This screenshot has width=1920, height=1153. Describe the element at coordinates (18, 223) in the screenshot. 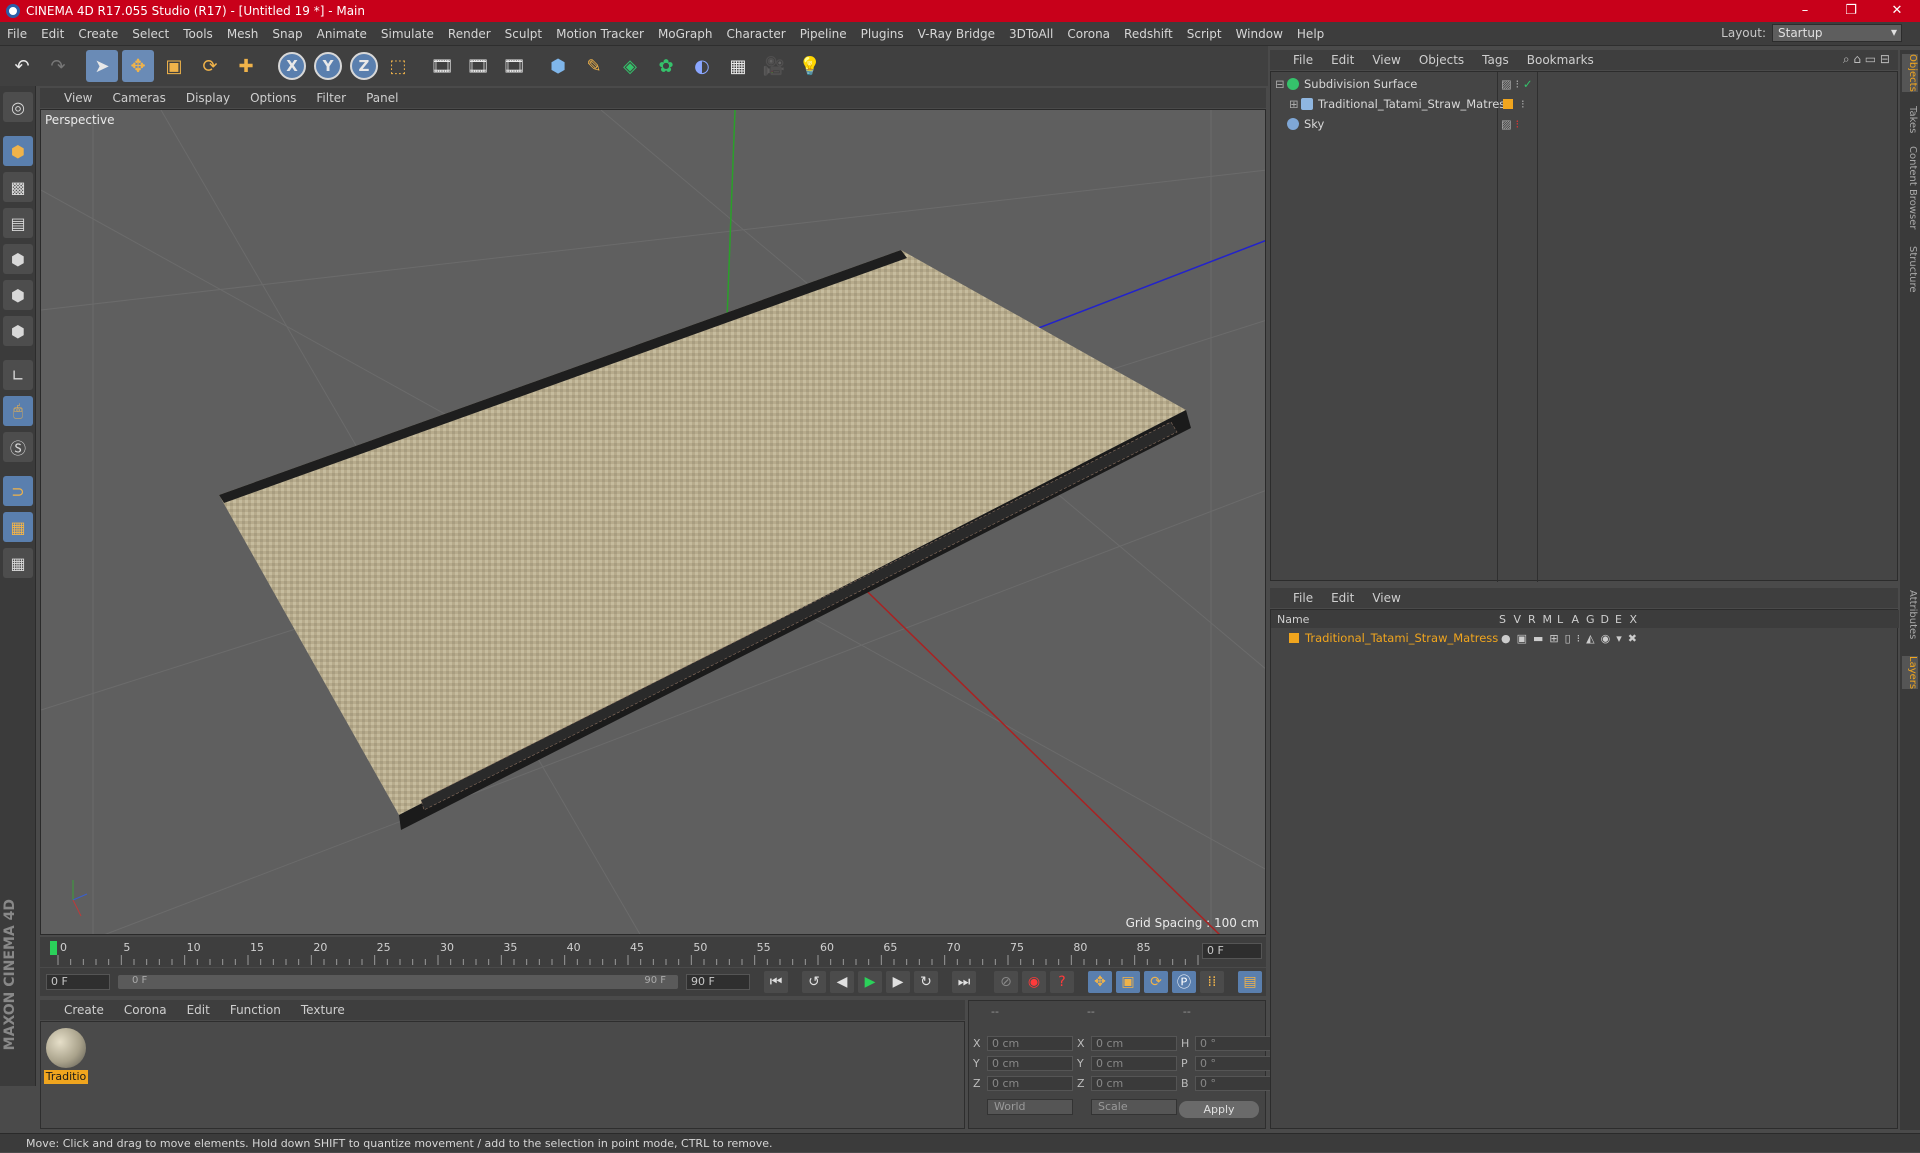

I see `workplane-mode-icon: ▤` at that location.